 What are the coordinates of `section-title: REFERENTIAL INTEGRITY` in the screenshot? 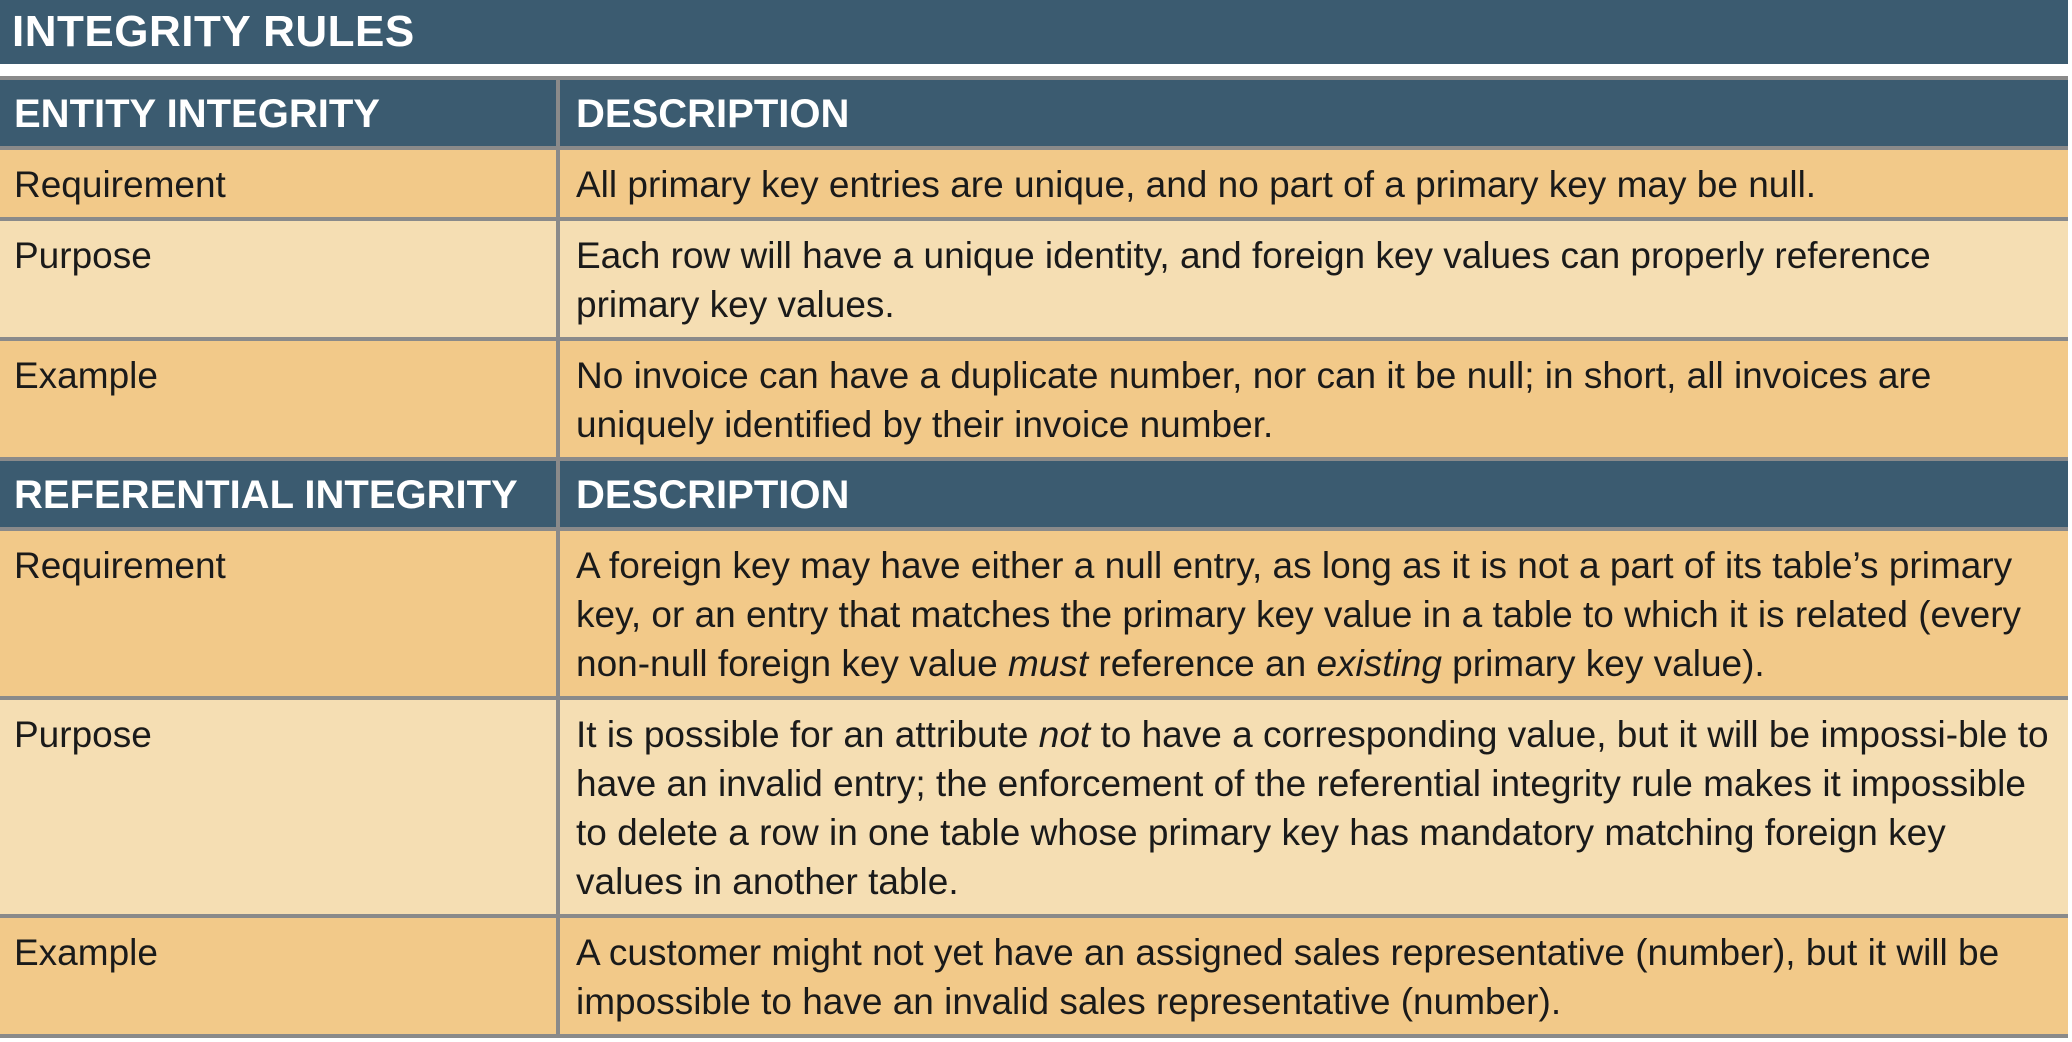 It's located at (280, 494).